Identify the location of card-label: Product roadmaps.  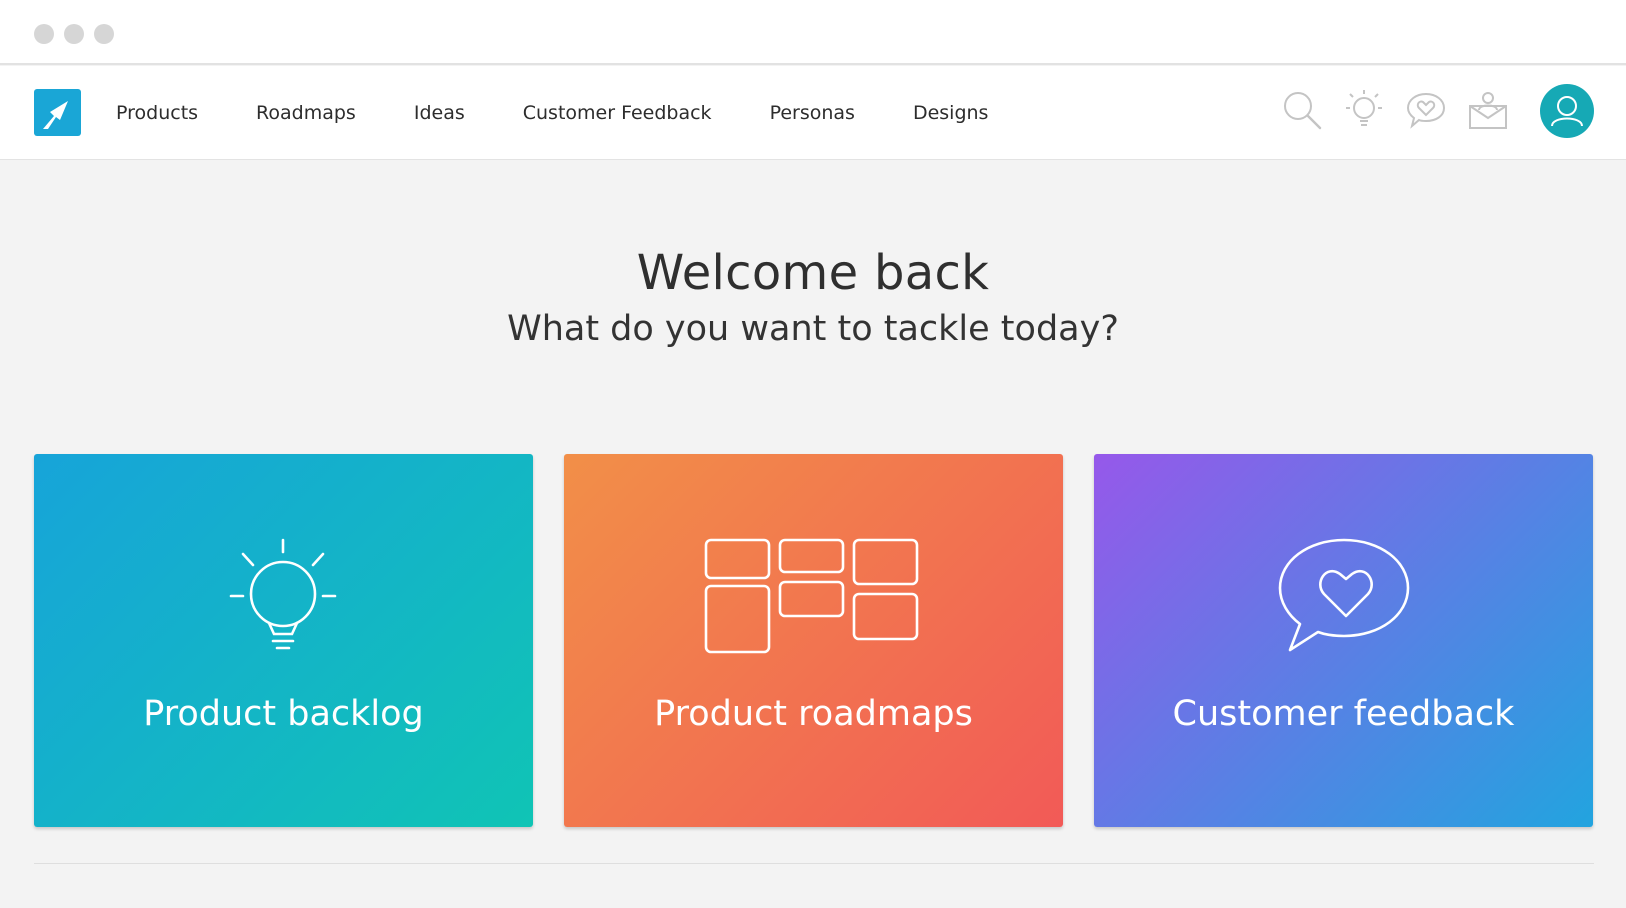
(813, 714).